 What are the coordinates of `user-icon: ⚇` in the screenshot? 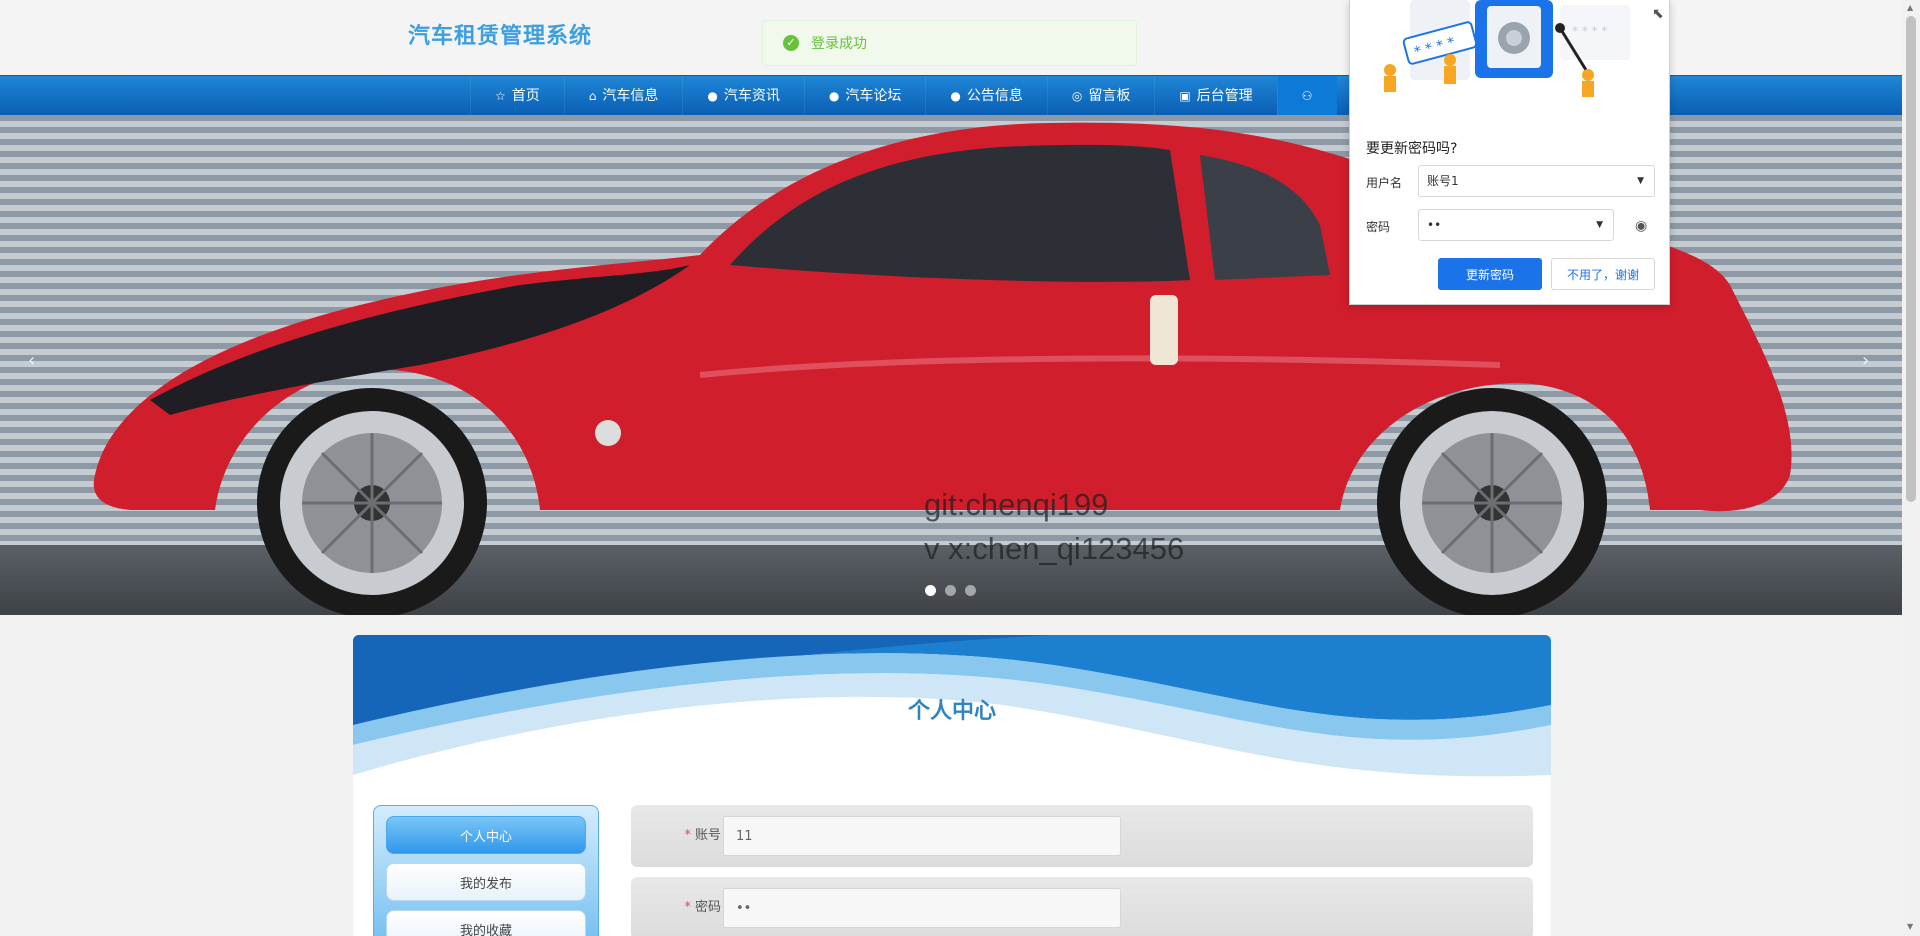 It's located at (1307, 96).